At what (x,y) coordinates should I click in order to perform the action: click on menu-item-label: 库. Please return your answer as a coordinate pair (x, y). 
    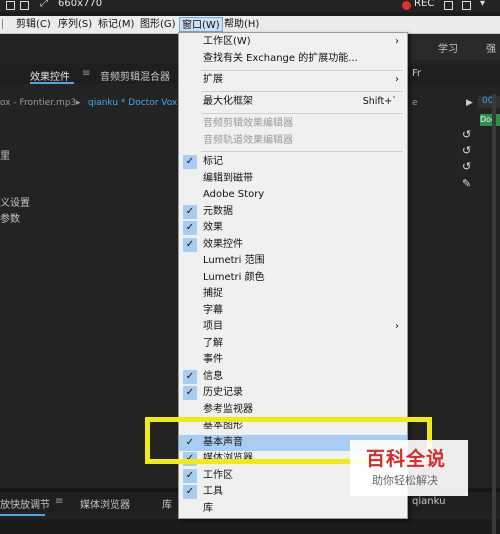
    Looking at the image, I should click on (208, 508).